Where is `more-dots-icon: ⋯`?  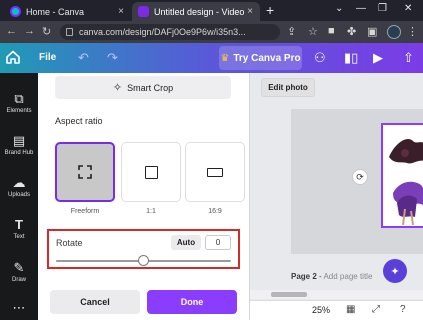
more-dots-icon: ⋯ is located at coordinates (19, 307).